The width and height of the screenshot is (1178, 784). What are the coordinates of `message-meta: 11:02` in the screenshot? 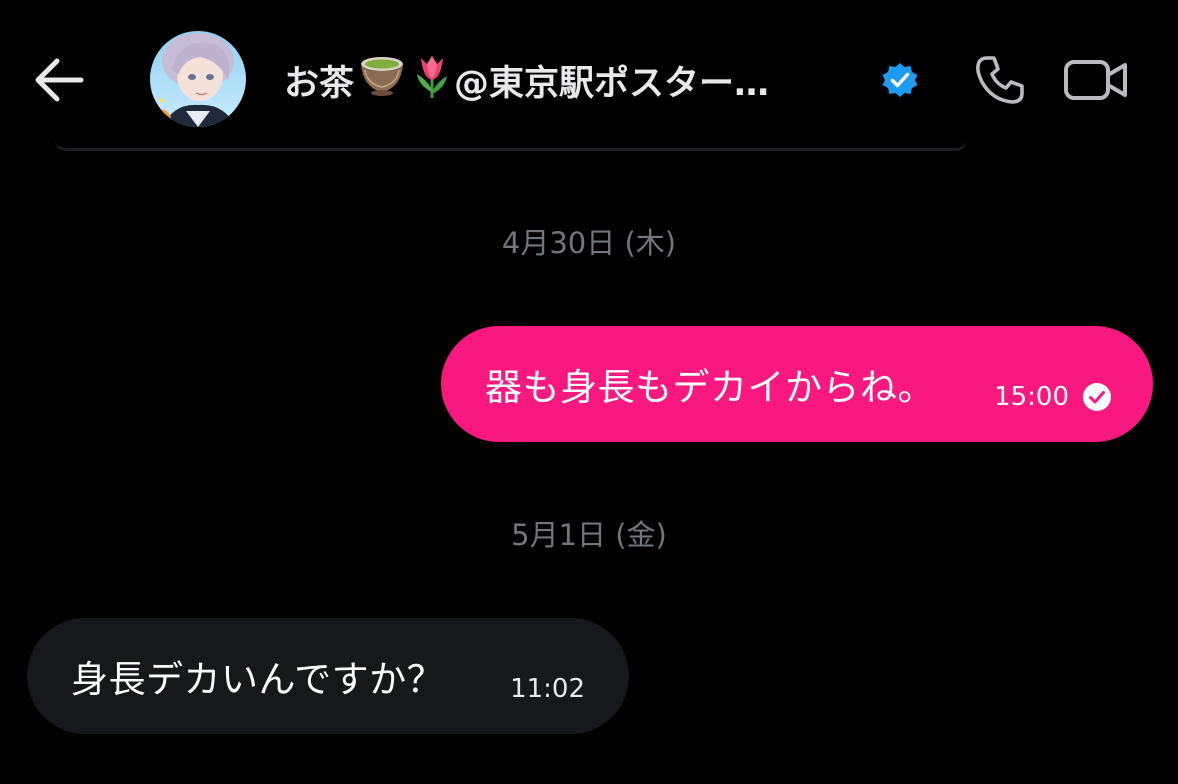 It's located at (547, 676).